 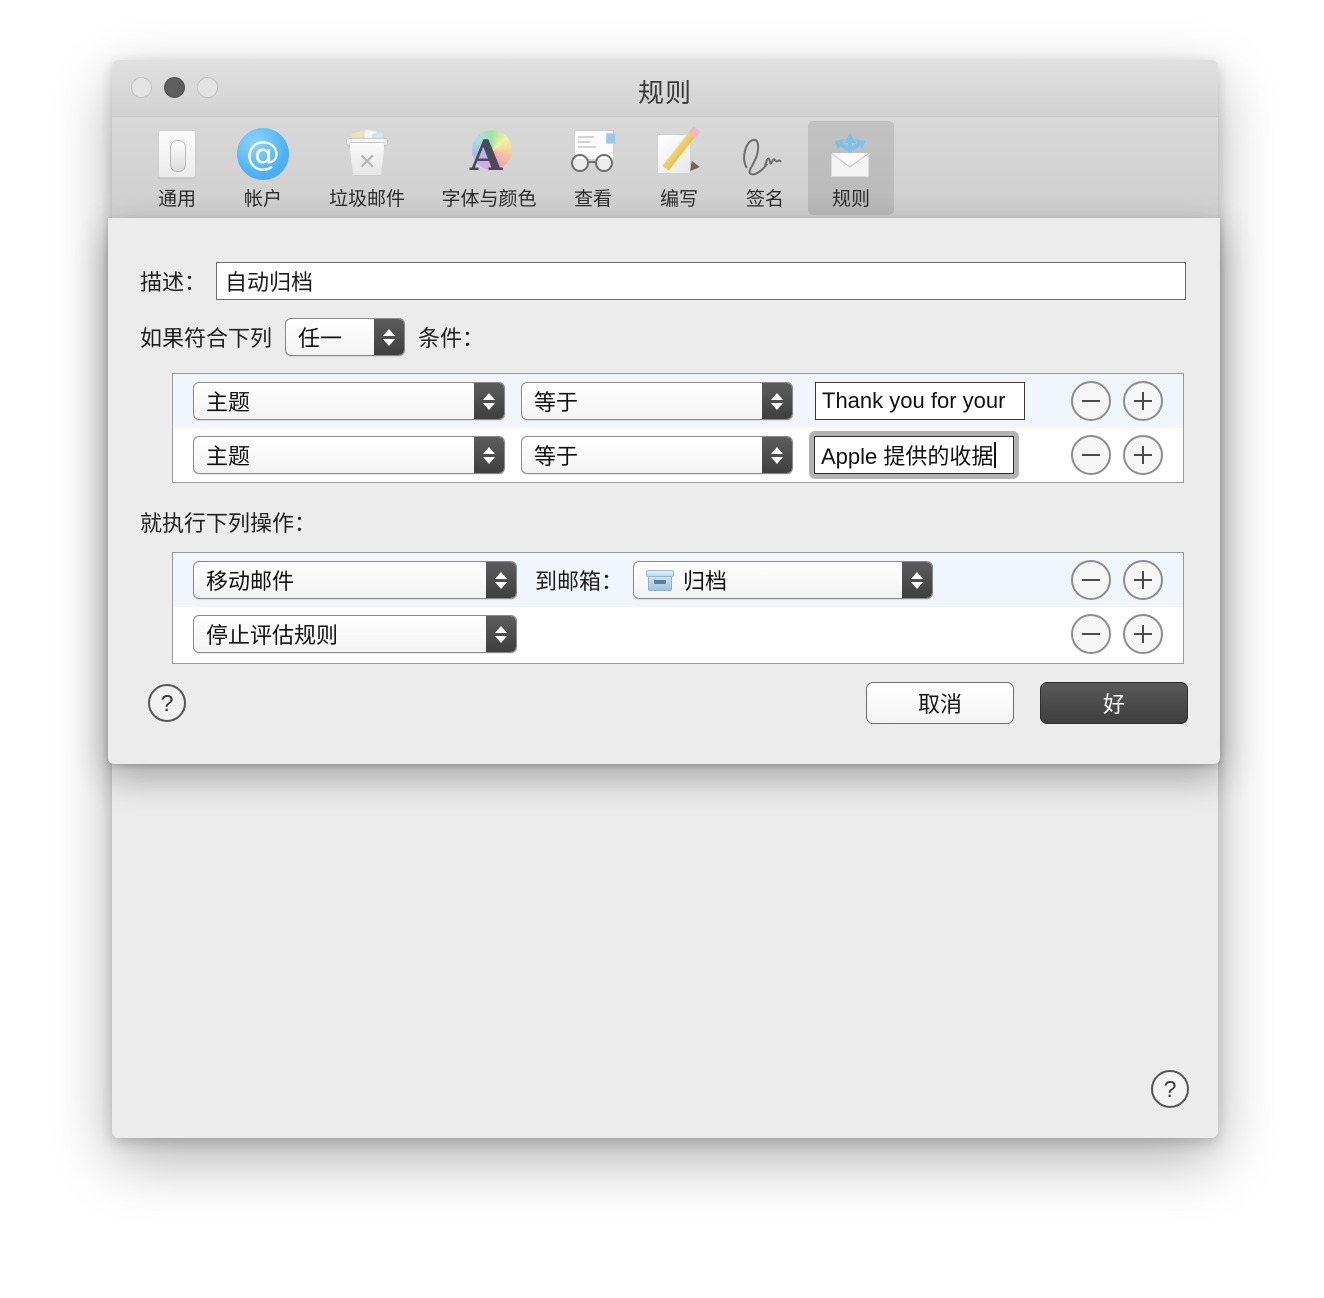 What do you see at coordinates (660, 580) in the screenshot?
I see `mailbox-icon` at bounding box center [660, 580].